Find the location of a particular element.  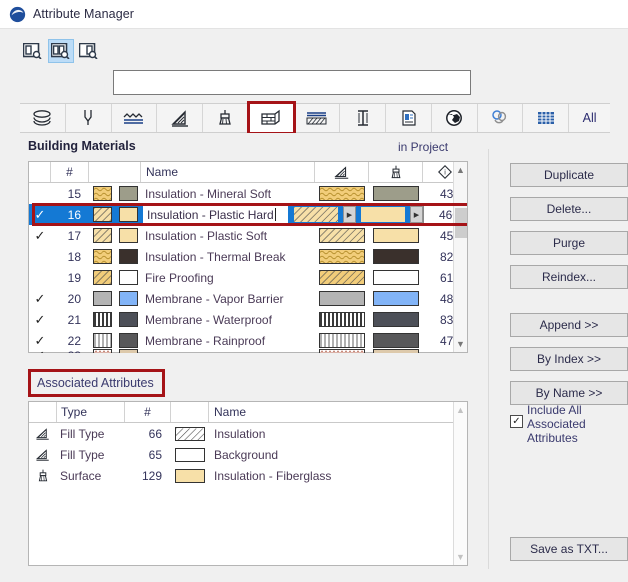

hatch-triangle-icon is located at coordinates (179, 118).